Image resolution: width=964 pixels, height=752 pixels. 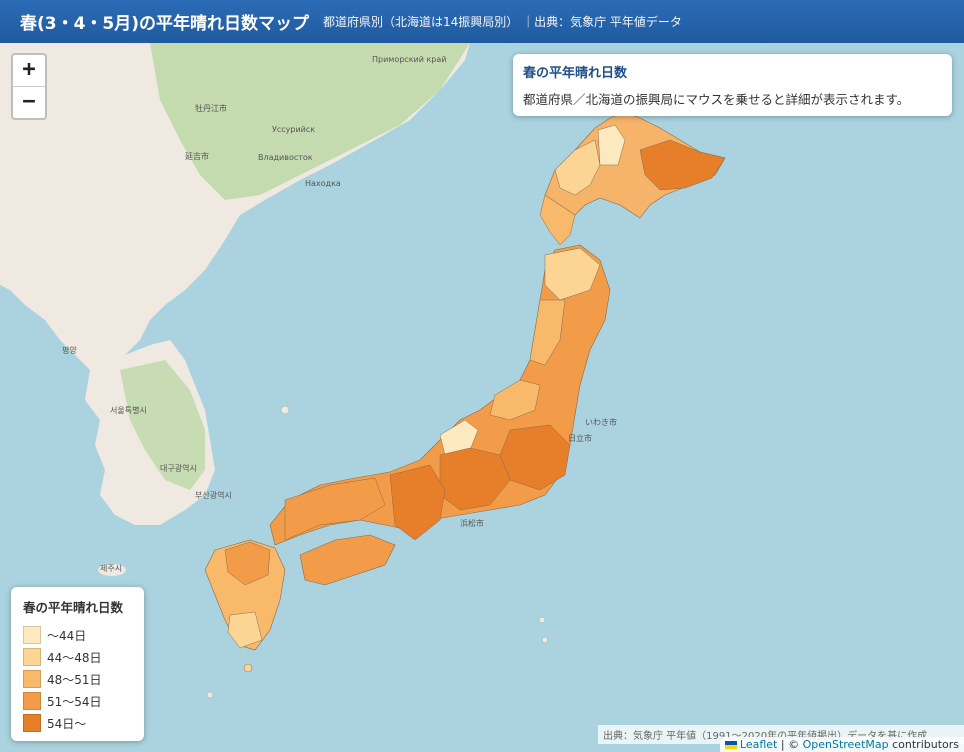 I want to click on leaflet-link: Leaflet, so click(x=758, y=744).